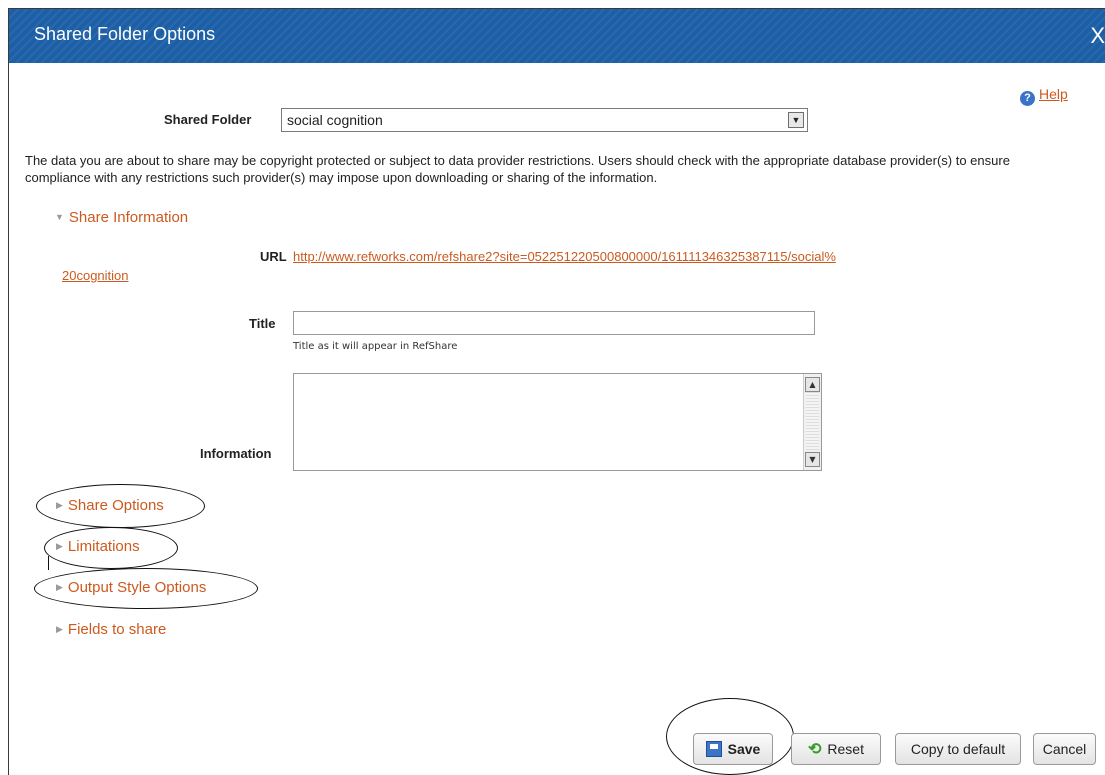  What do you see at coordinates (1064, 749) in the screenshot?
I see `cancel-button: Cancel` at bounding box center [1064, 749].